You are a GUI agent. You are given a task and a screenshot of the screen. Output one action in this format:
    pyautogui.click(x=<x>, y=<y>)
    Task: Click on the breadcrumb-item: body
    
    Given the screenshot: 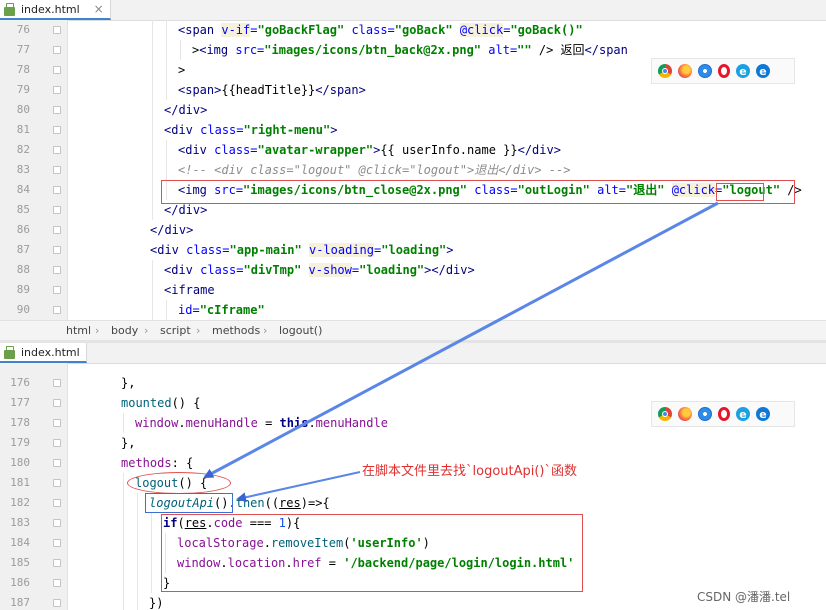 What is the action you would take?
    pyautogui.click(x=124, y=330)
    